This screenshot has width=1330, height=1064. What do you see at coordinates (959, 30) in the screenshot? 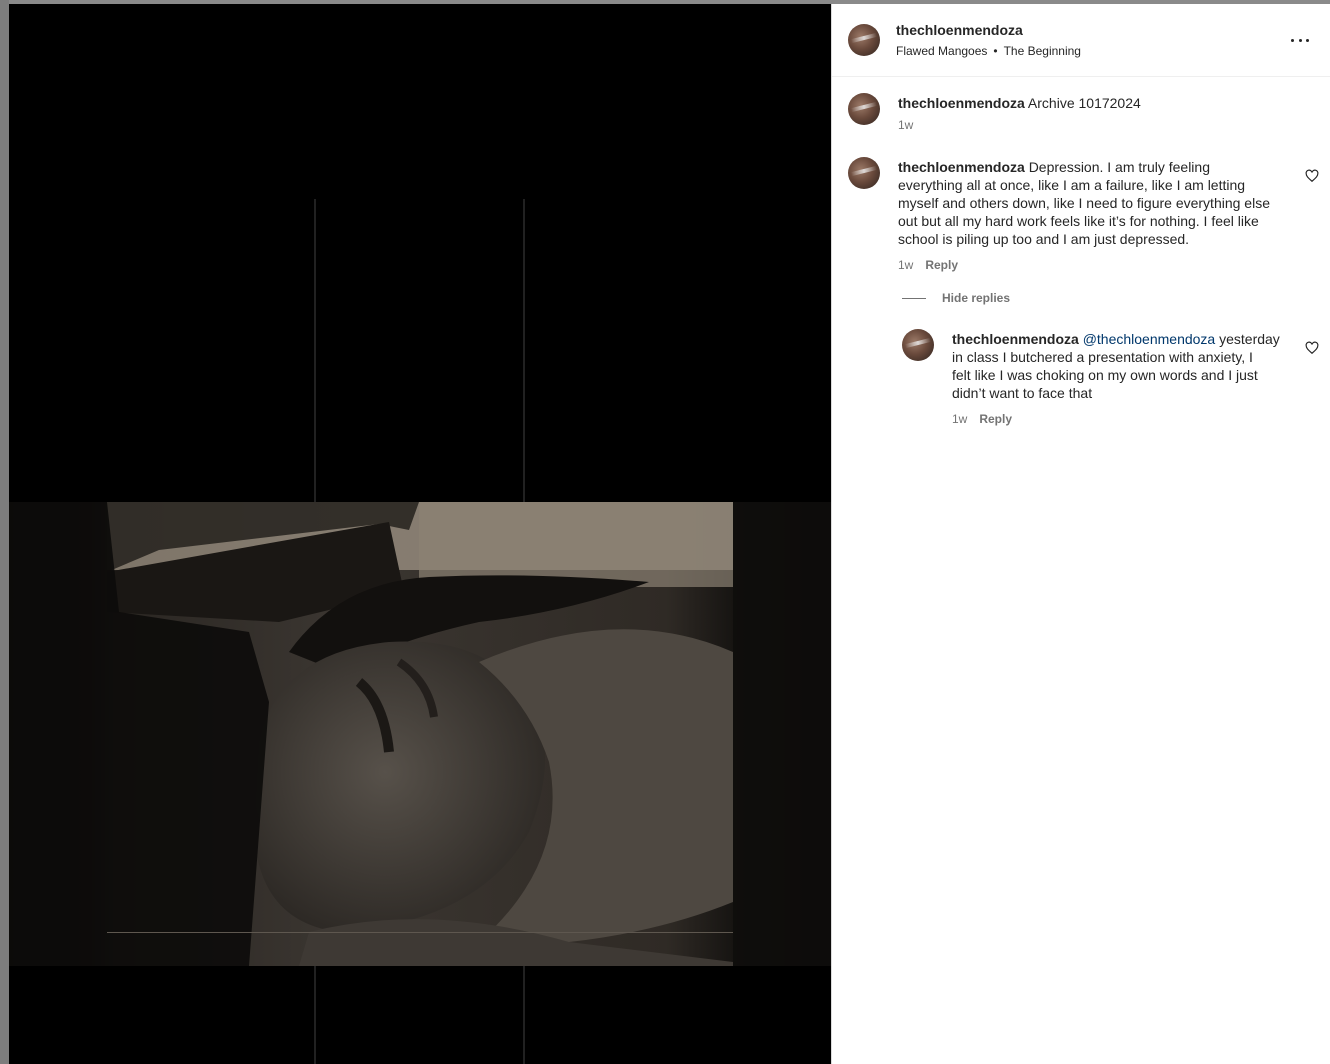
I see `author-username: thechloenmendoza` at bounding box center [959, 30].